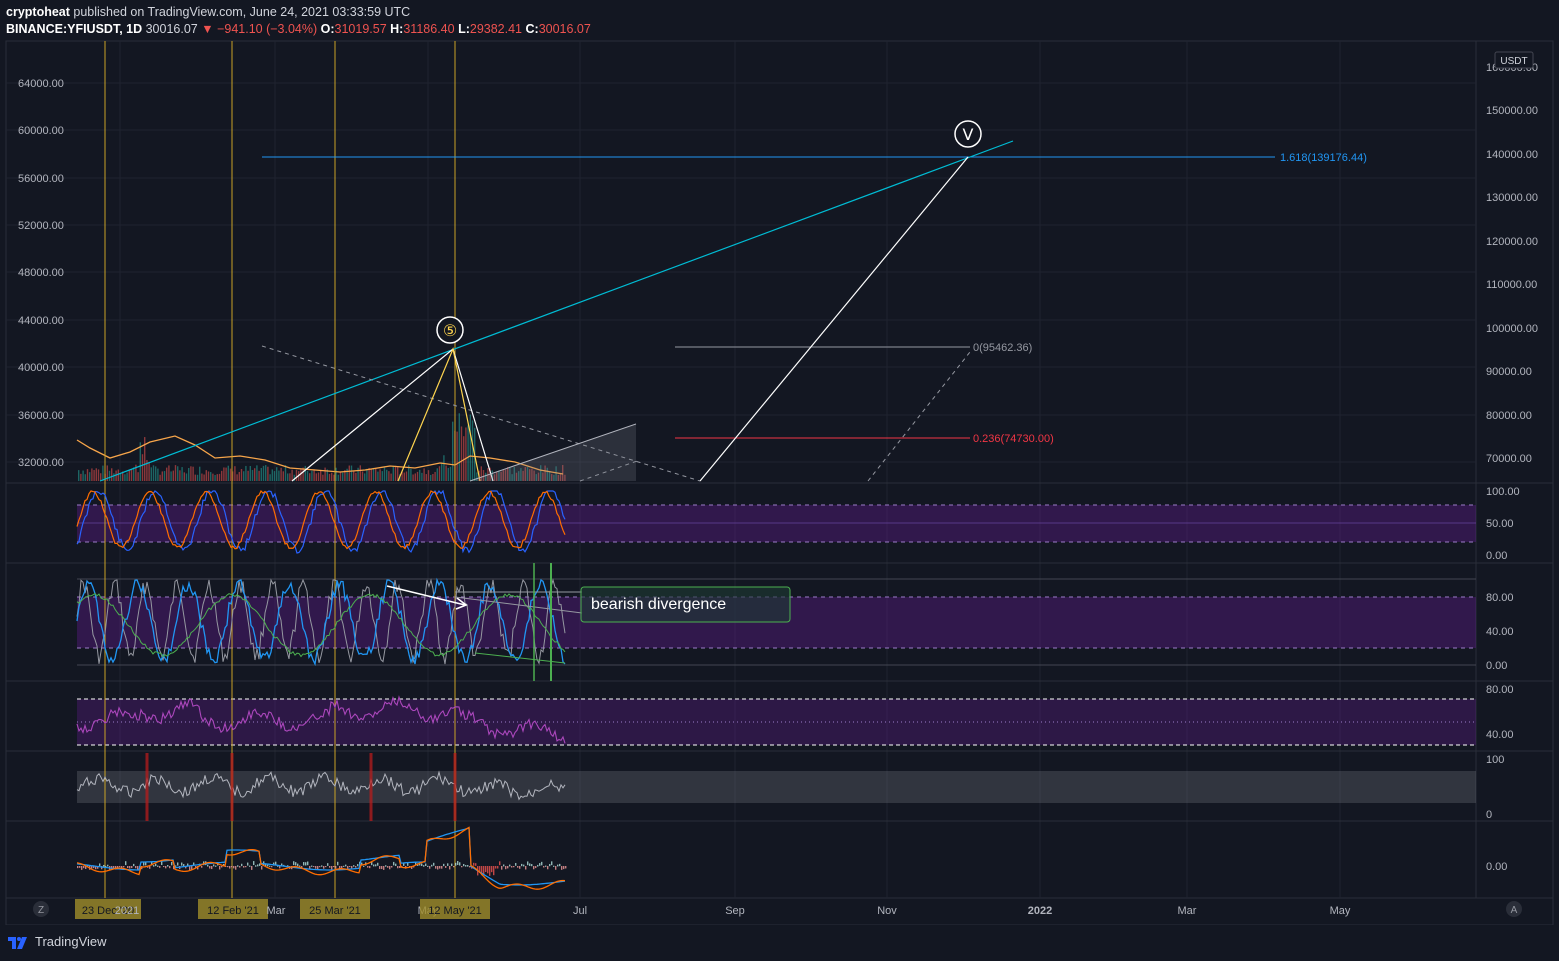 The width and height of the screenshot is (1559, 961). I want to click on time-axis-label: 12 Feb '21, so click(233, 911).